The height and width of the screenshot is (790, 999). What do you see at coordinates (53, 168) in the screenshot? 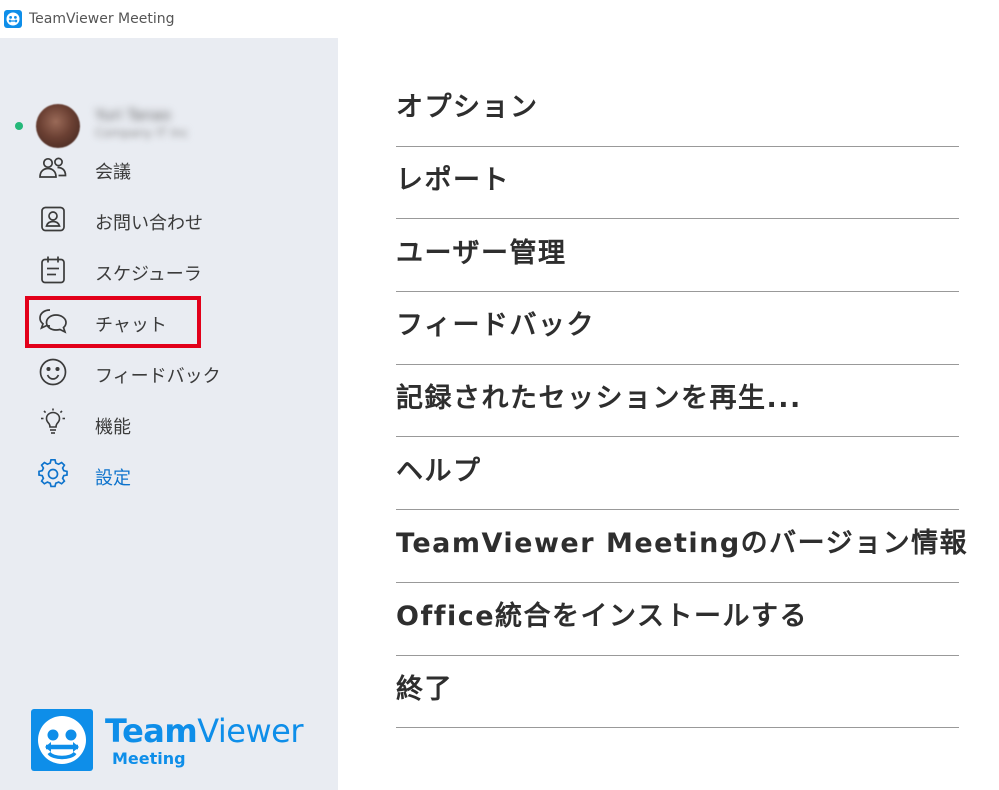
I see `people-icon` at bounding box center [53, 168].